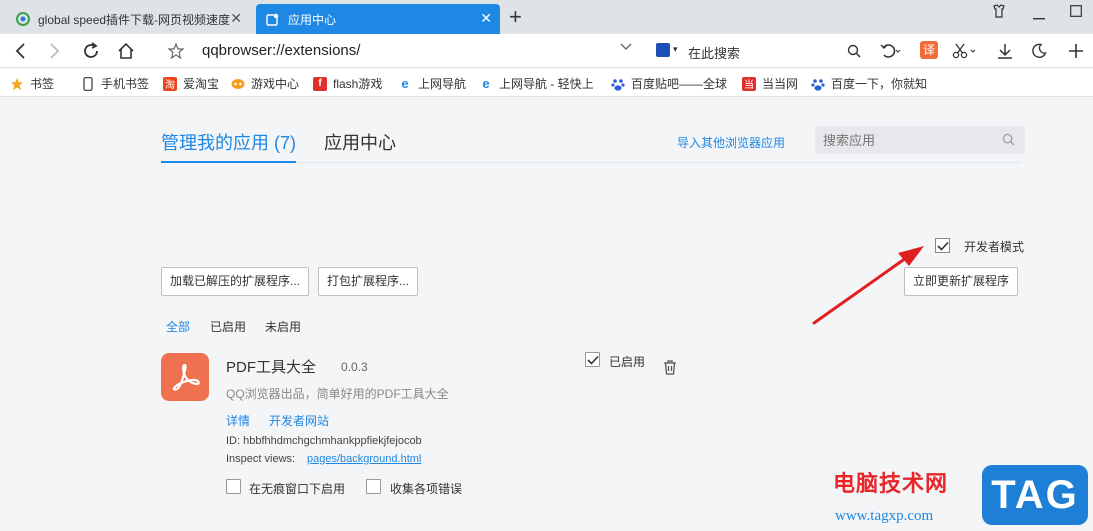  Describe the element at coordinates (868, 285) in the screenshot. I see `annotation-arrow` at that location.